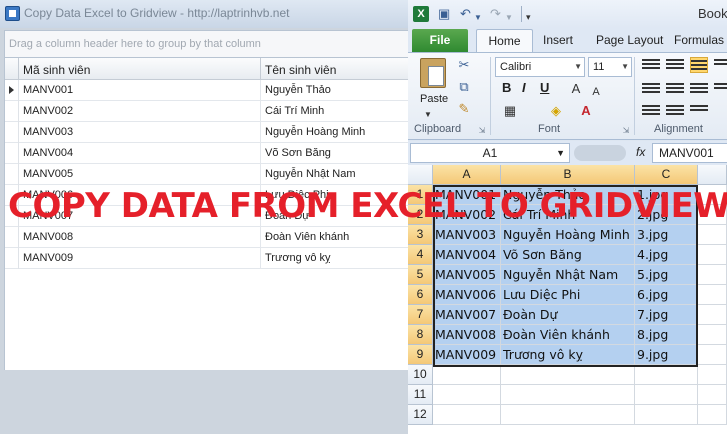 This screenshot has width=727, height=434. What do you see at coordinates (420, 395) in the screenshot?
I see `row-header: 11` at bounding box center [420, 395].